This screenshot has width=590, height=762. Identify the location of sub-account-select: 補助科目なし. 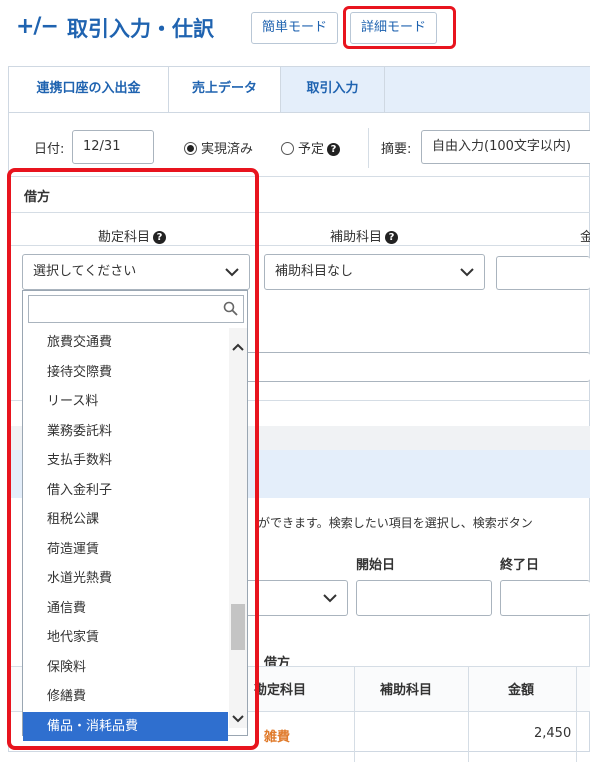
(374, 272).